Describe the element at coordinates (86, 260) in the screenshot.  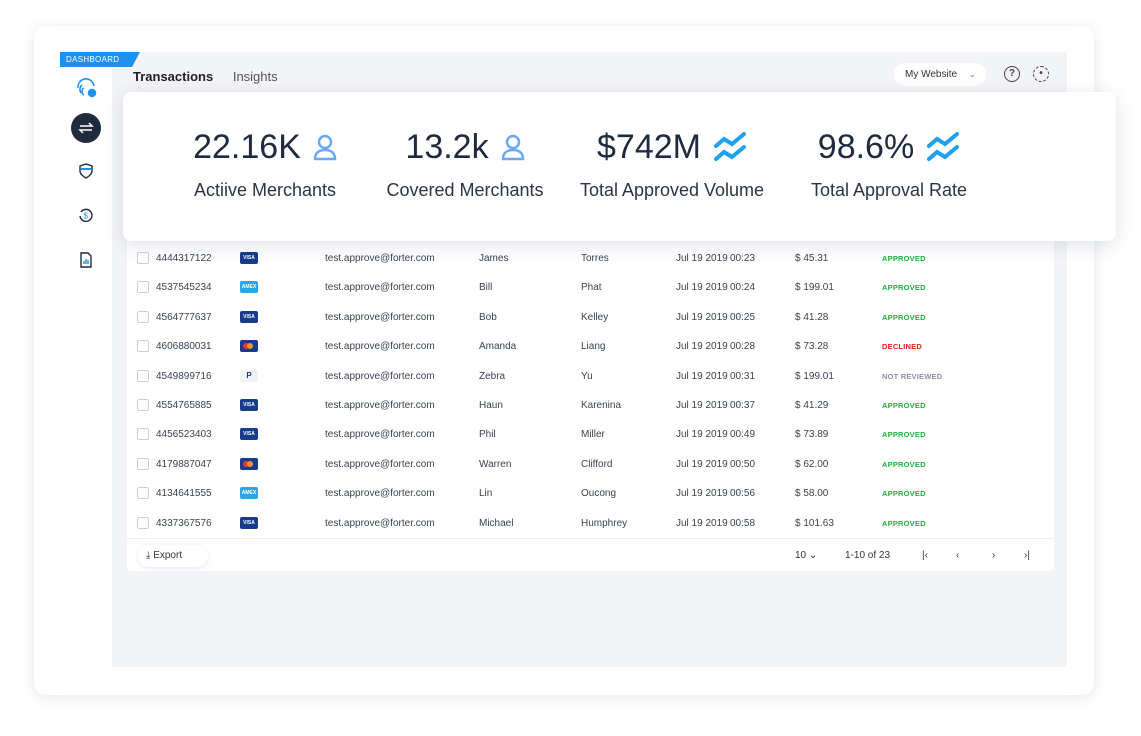
I see `reports-nav-icon` at that location.